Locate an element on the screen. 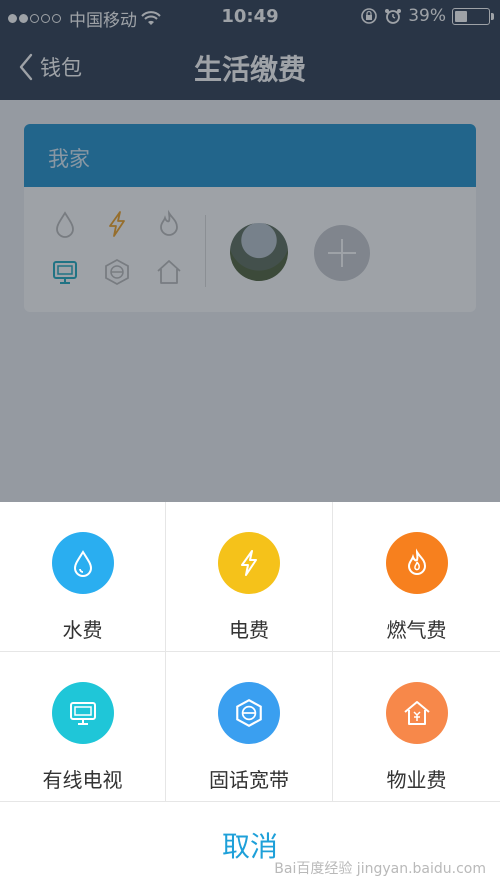 This screenshot has height=888, width=500. option-electricity: 电费 is located at coordinates (249, 577).